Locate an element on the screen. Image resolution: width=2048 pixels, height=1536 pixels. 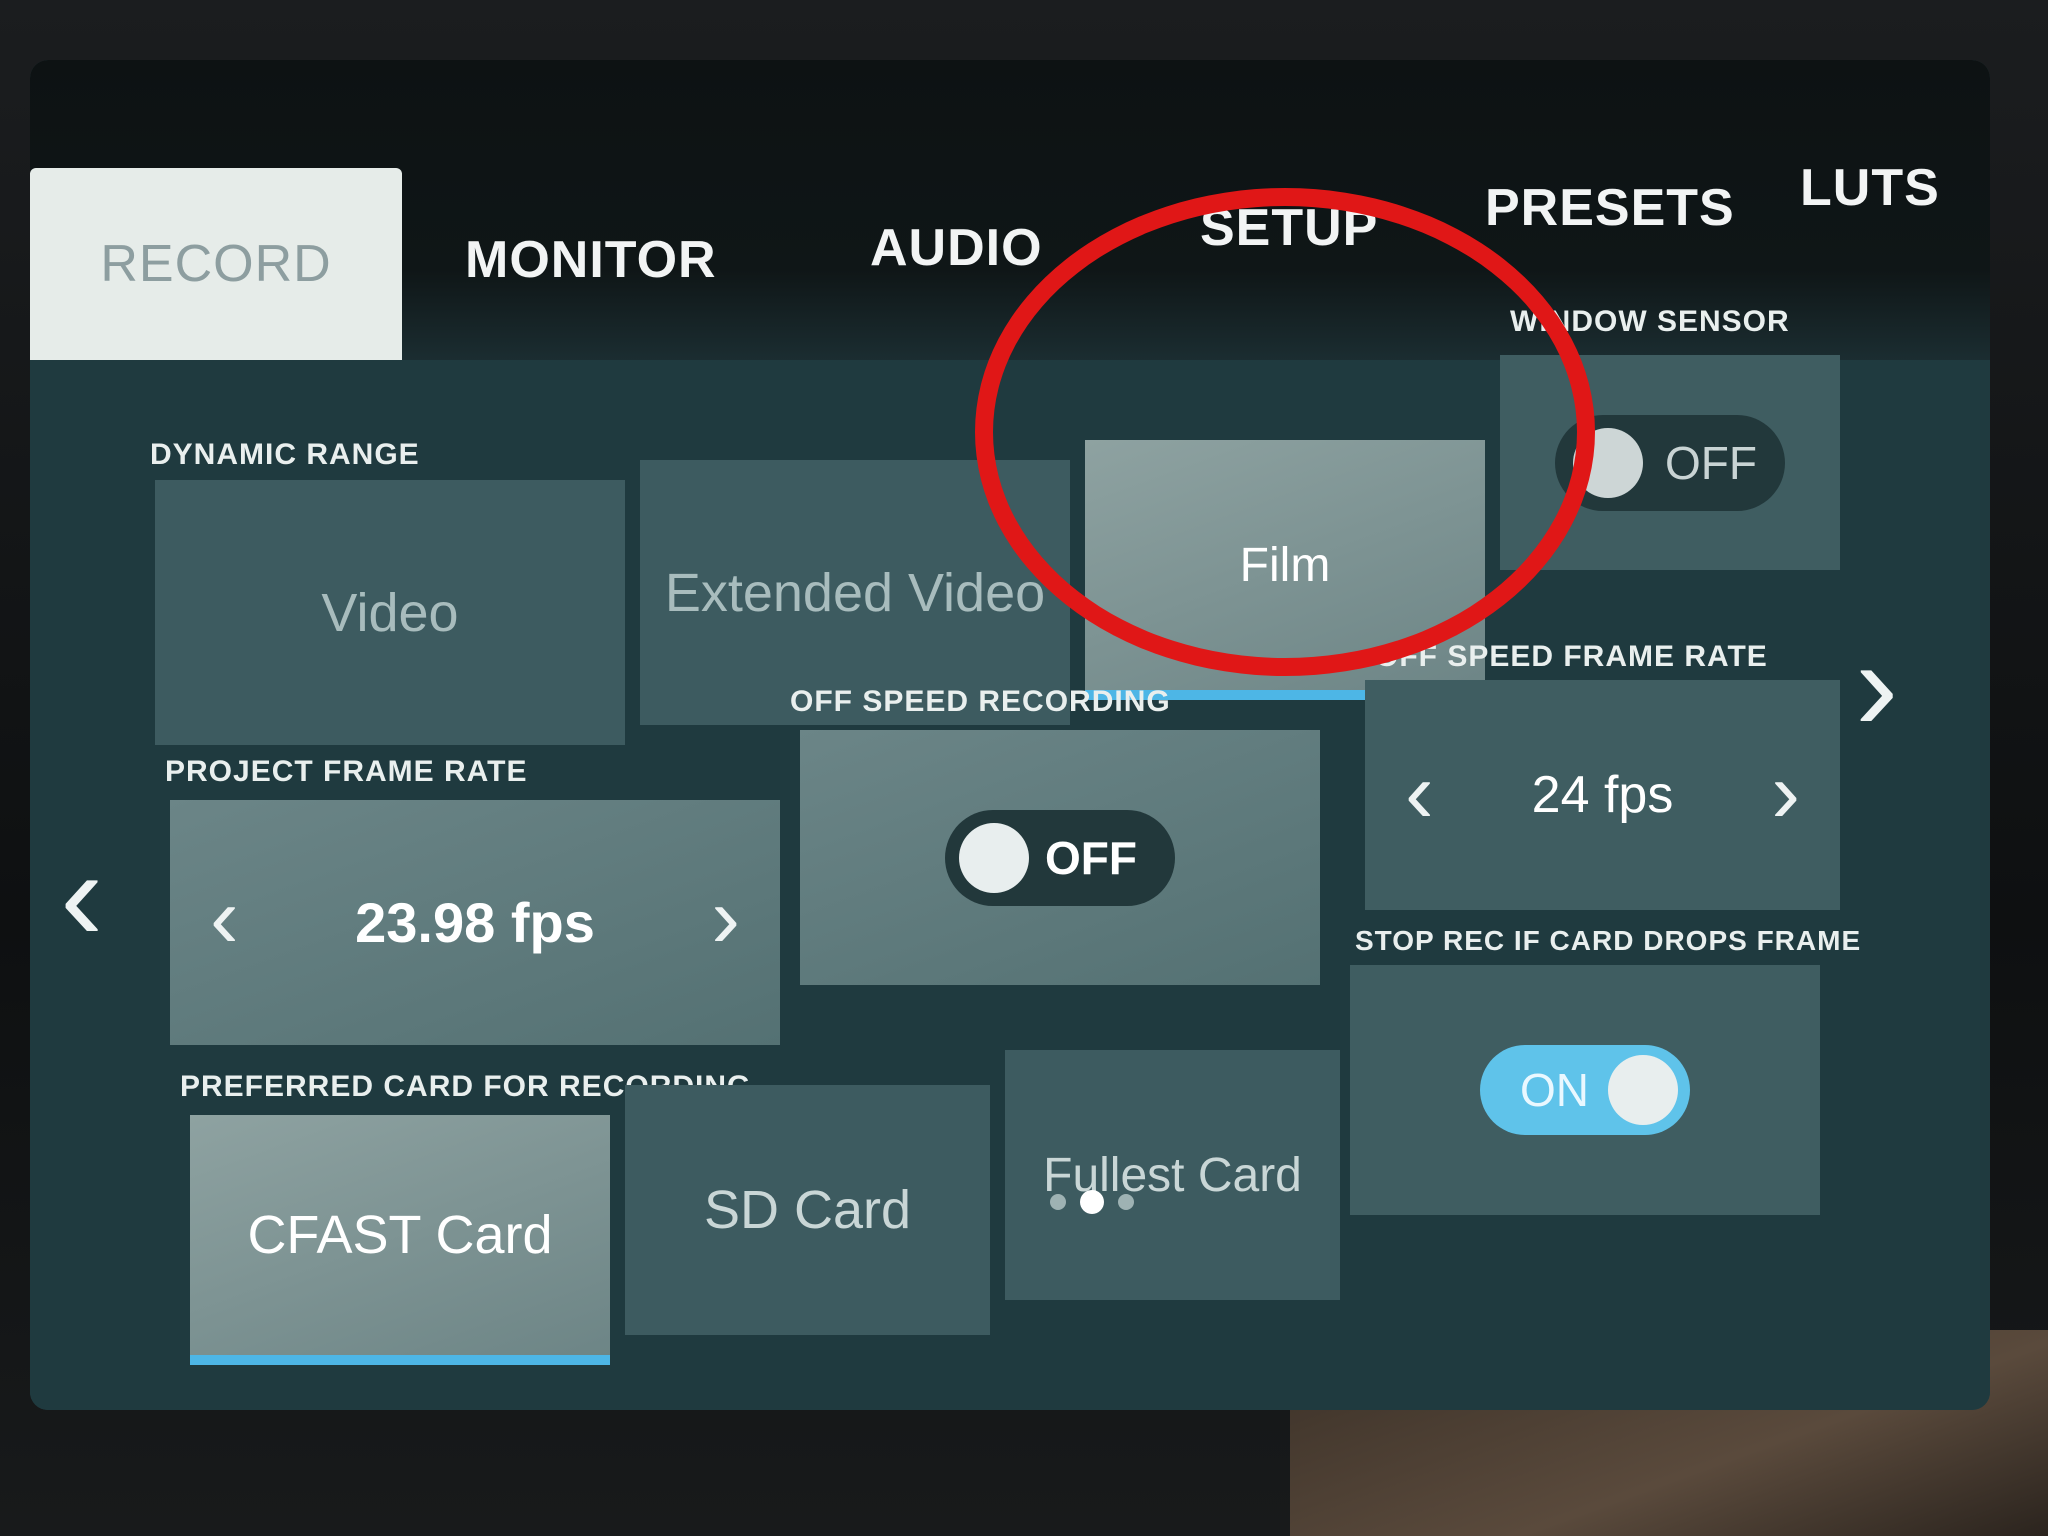
off-speed-recording-label: OFF SPEED RECORDING is located at coordinates (980, 701).